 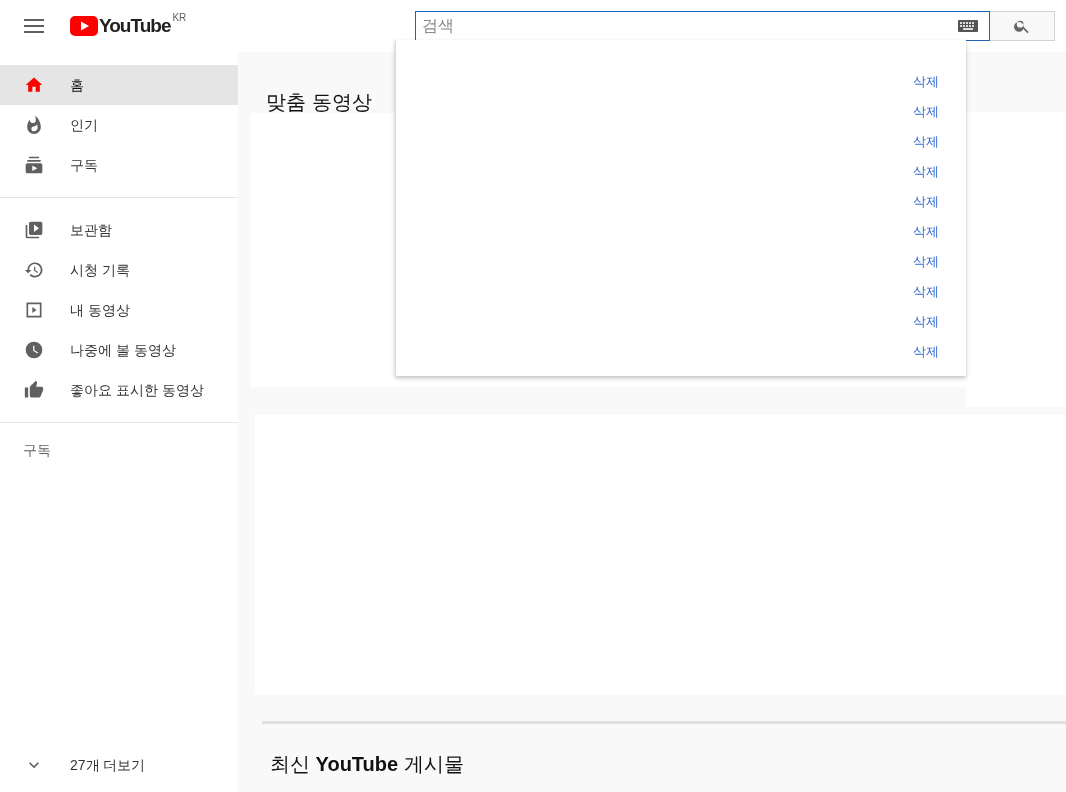 What do you see at coordinates (968, 26) in the screenshot?
I see `keyboard-icon` at bounding box center [968, 26].